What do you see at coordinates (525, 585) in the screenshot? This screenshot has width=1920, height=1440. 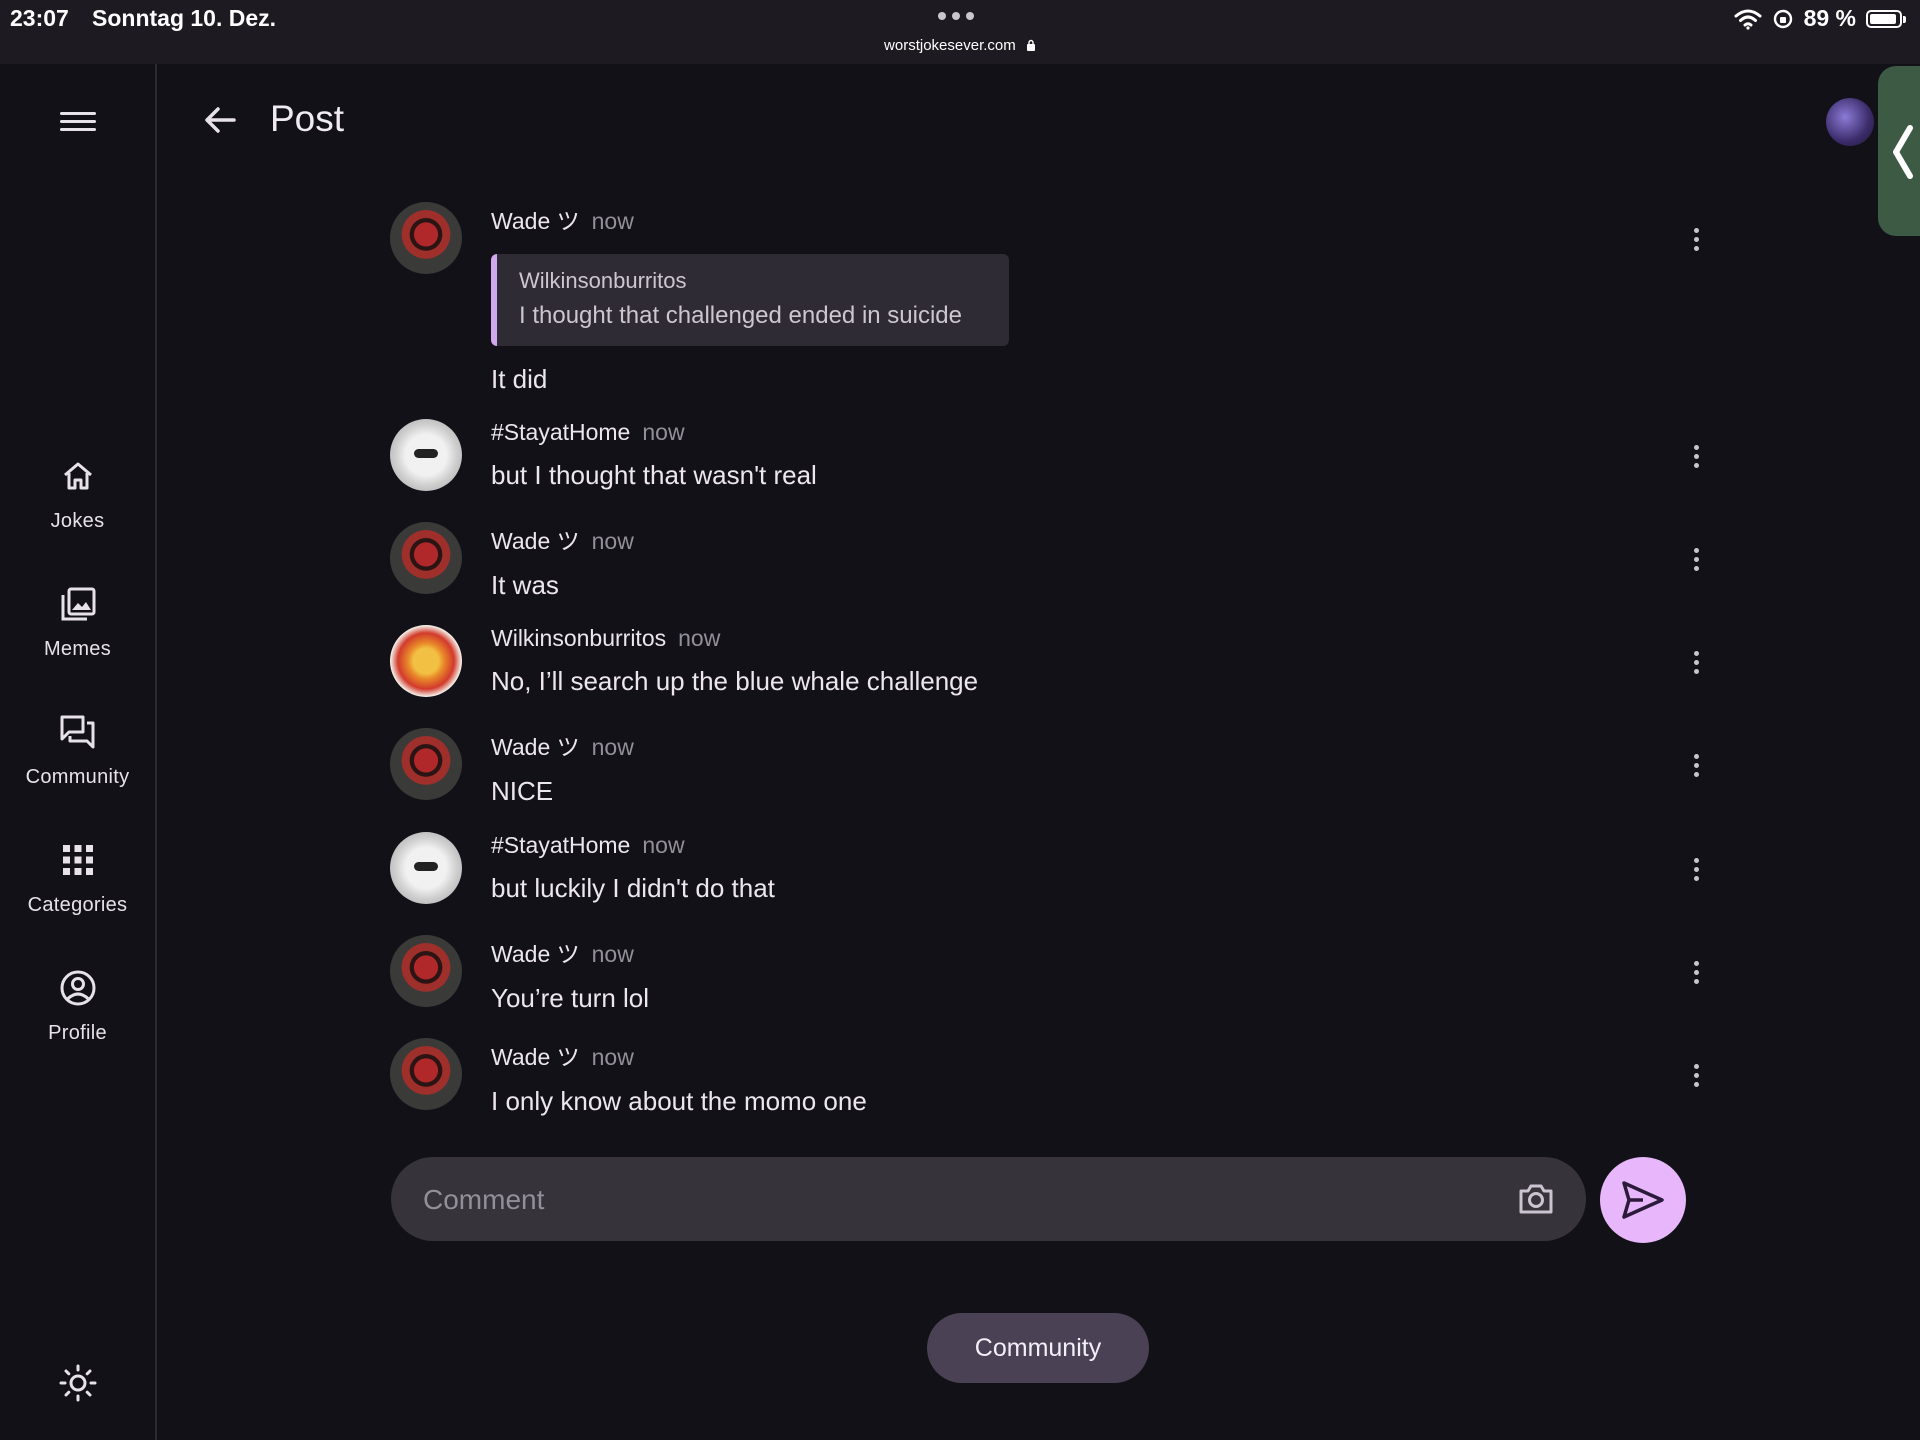 I see `comment-text: It was` at bounding box center [525, 585].